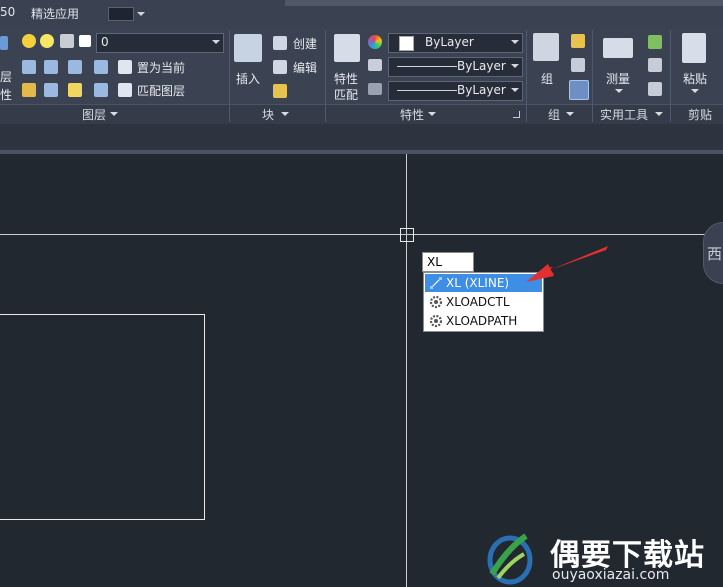 The image size is (723, 587). I want to click on lineweight-preview, so click(427, 90).